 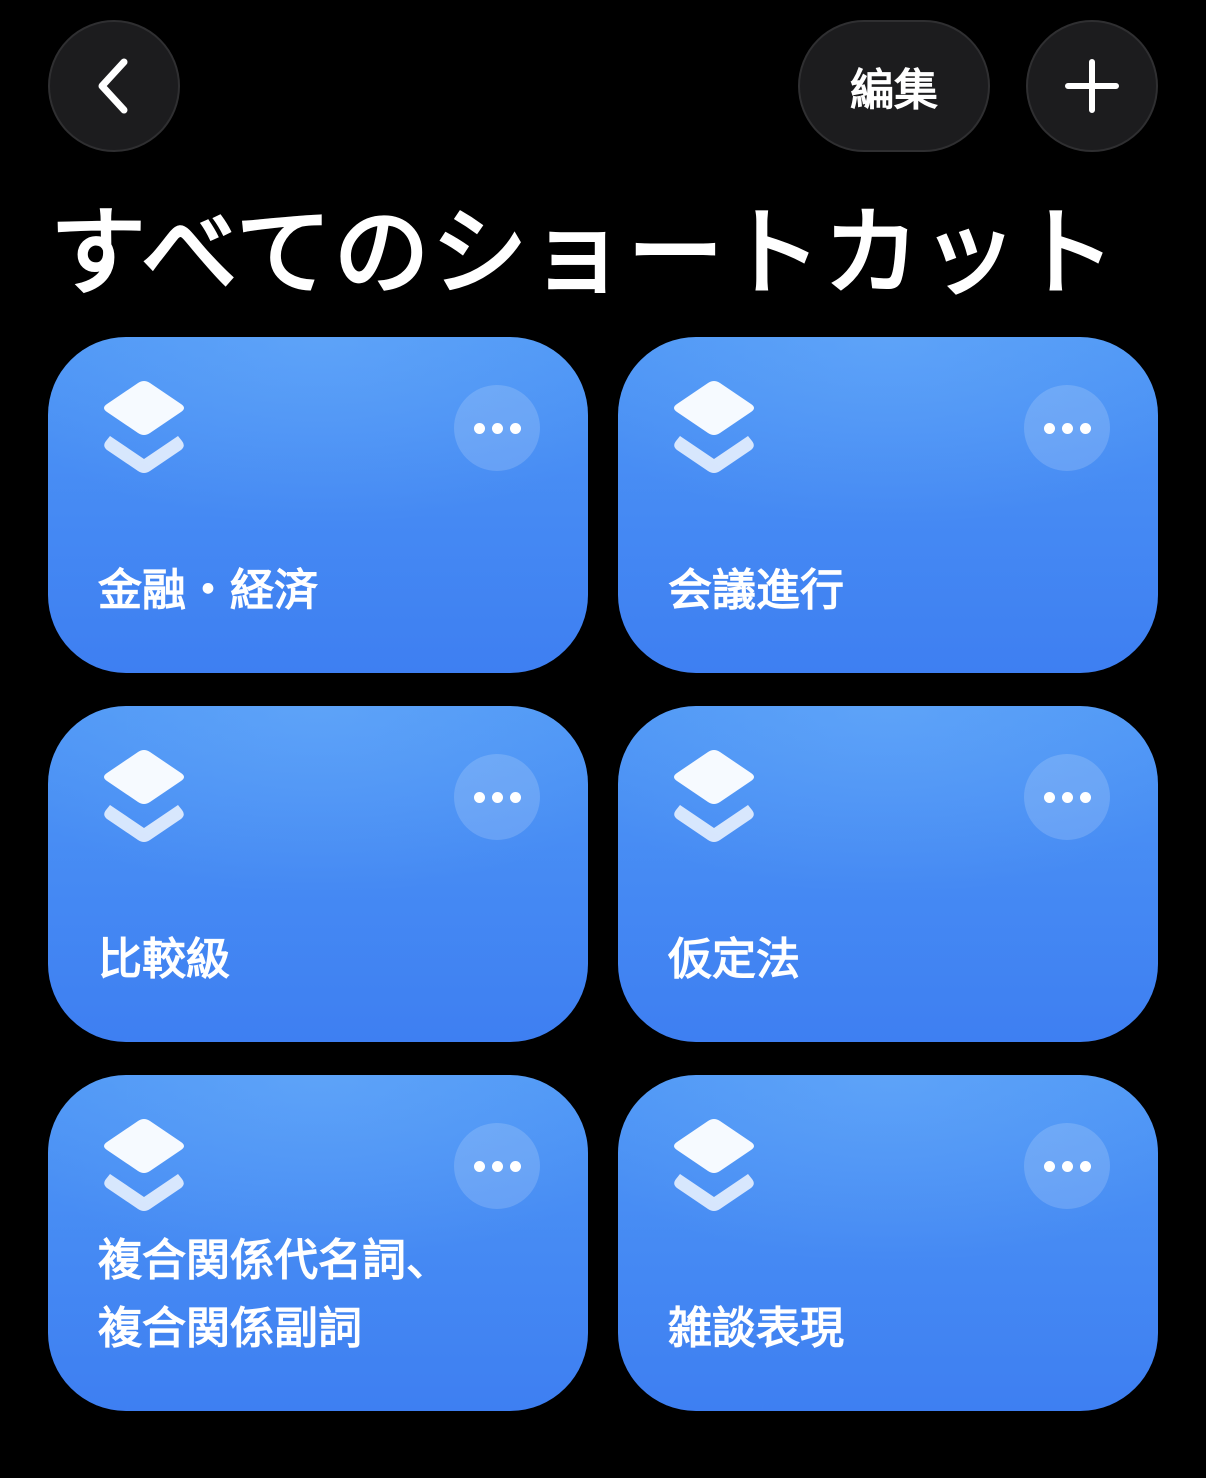 What do you see at coordinates (584, 253) in the screenshot?
I see `page-title: すべてのショートカット` at bounding box center [584, 253].